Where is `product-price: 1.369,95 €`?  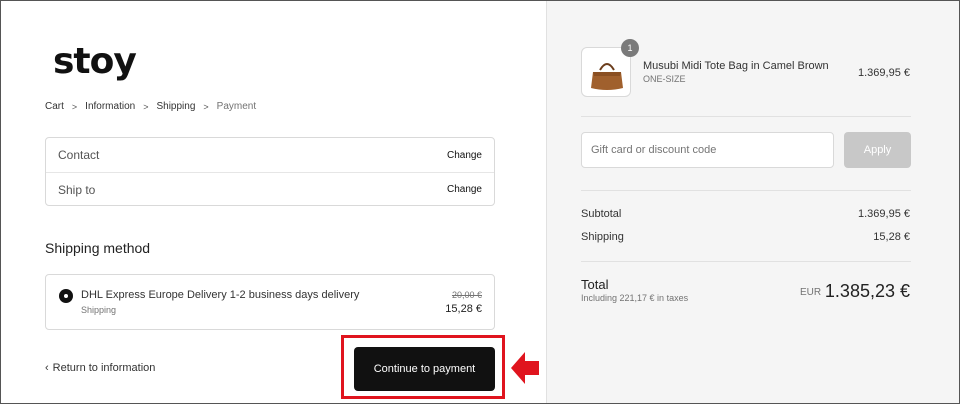
product-price: 1.369,95 € is located at coordinates (884, 73).